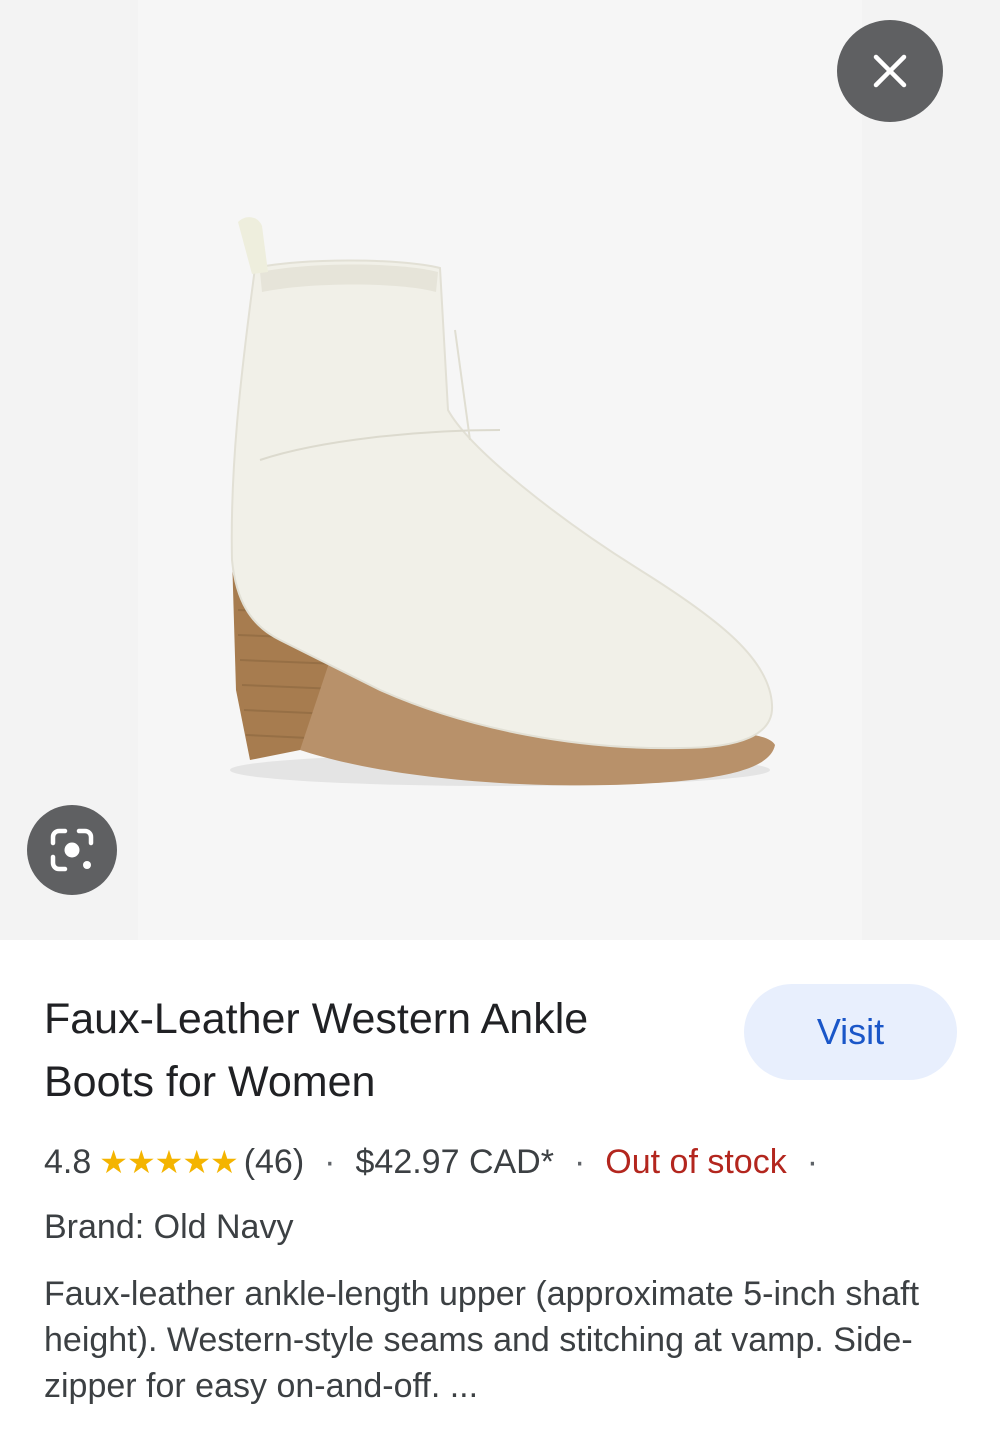 The width and height of the screenshot is (1000, 1440). Describe the element at coordinates (850, 1032) in the screenshot. I see `visit-button: Visit` at that location.